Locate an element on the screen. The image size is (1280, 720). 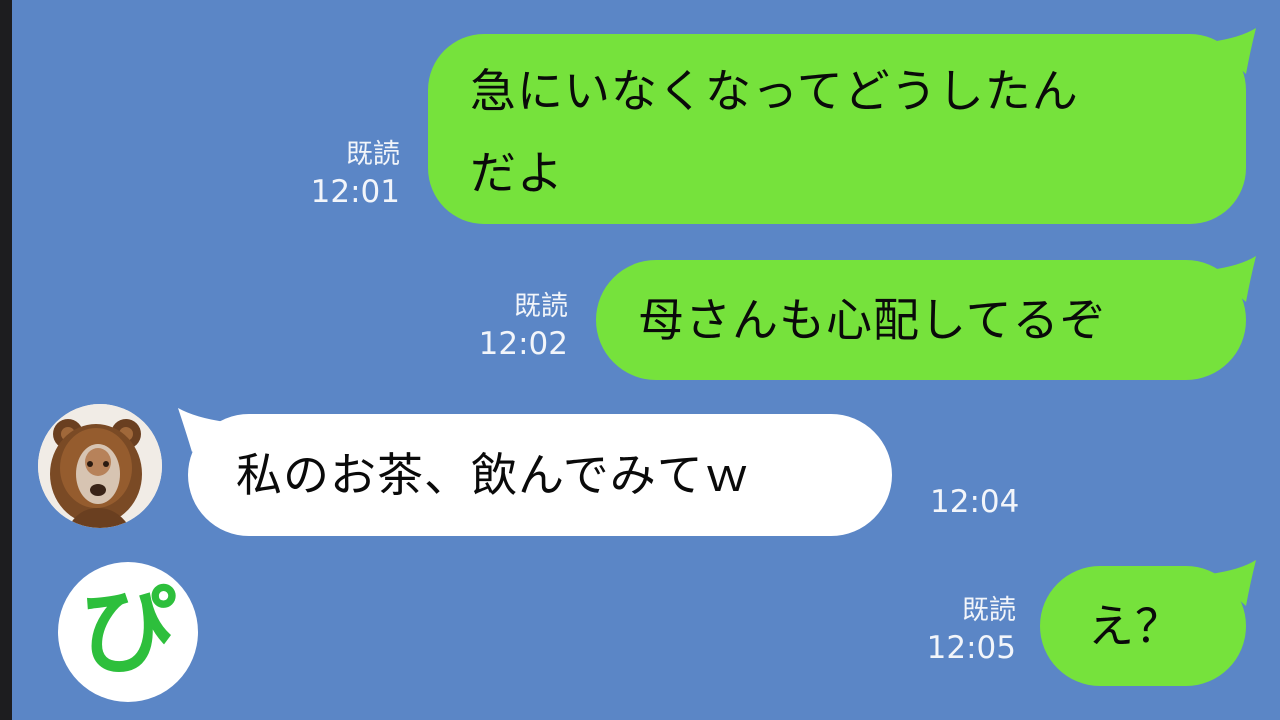
message-time: 12:02 is located at coordinates (523, 344).